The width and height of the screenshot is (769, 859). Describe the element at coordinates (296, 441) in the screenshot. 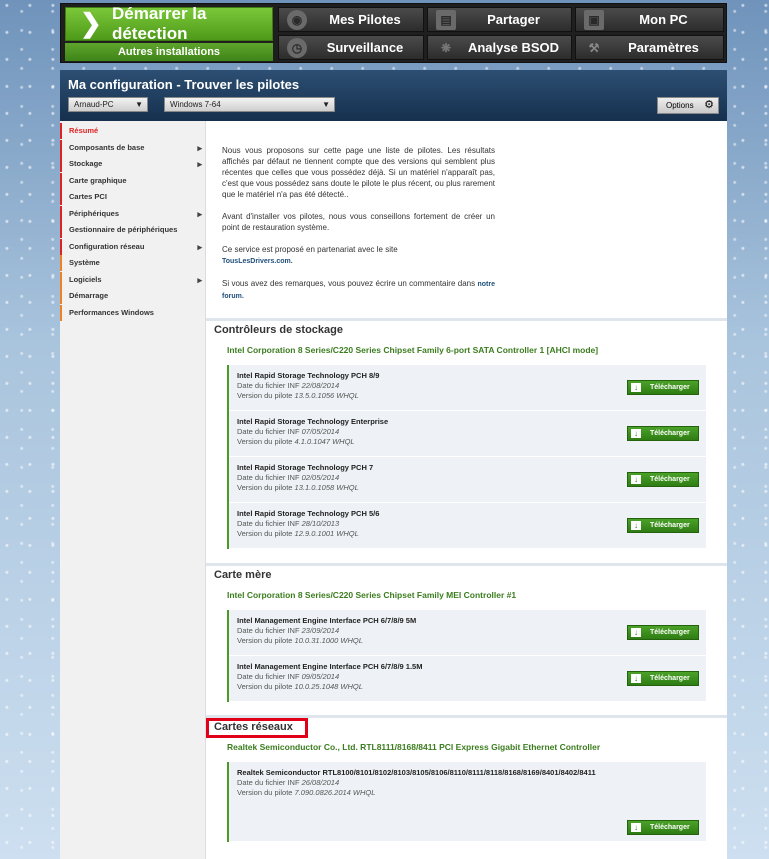

I see `driver-version: Version du pilote 4.1.0.1047 WHQL` at that location.